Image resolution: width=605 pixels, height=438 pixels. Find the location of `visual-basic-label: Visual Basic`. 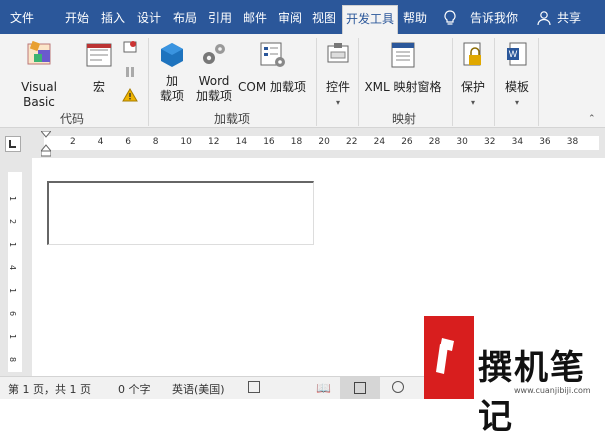

visual-basic-label: Visual Basic is located at coordinates (39, 94).